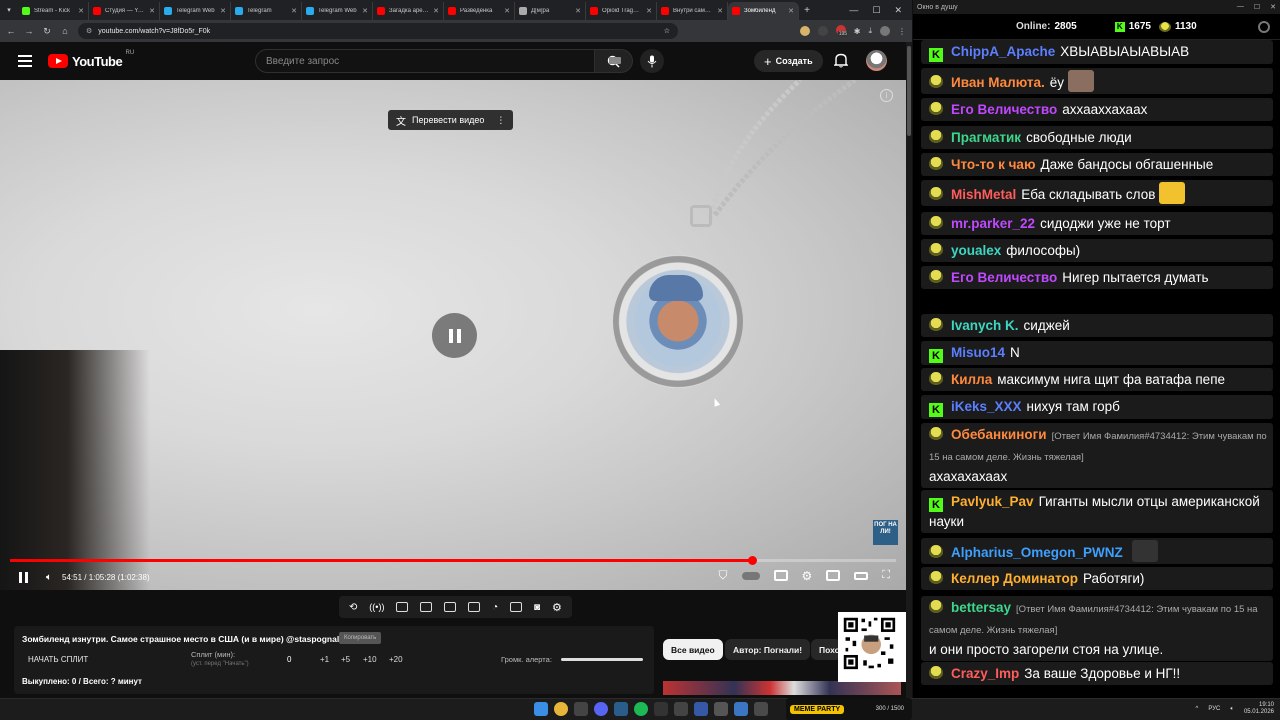 The width and height of the screenshot is (1280, 720). Describe the element at coordinates (474, 607) in the screenshot. I see `picture-in-picture-icon` at that location.